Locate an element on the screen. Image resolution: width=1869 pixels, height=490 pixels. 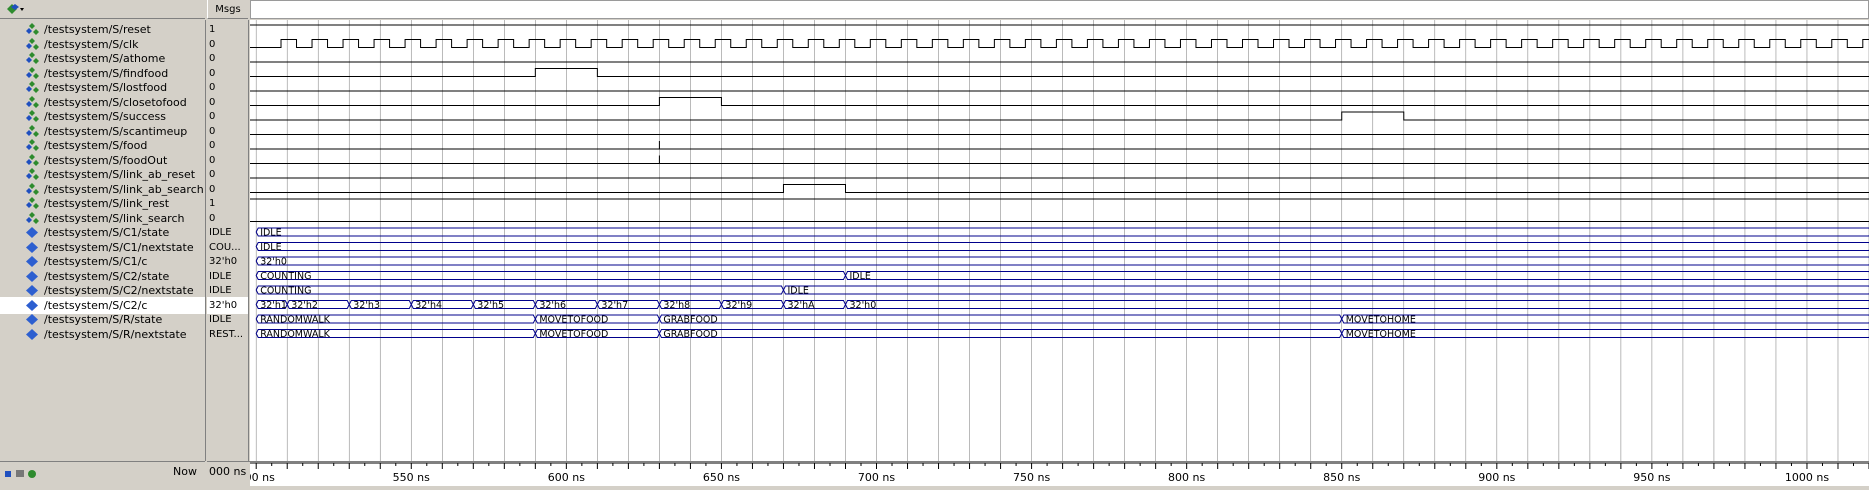
bus-value-label: 32'h2 is located at coordinates (304, 305).